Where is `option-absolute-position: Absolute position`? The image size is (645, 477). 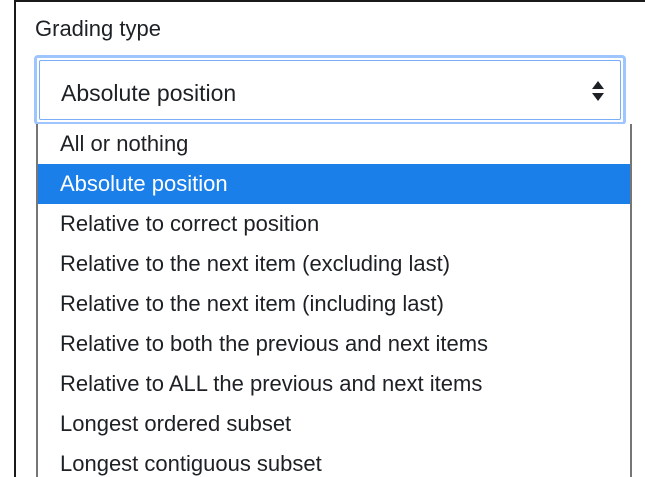
option-absolute-position: Absolute position is located at coordinates (334, 184).